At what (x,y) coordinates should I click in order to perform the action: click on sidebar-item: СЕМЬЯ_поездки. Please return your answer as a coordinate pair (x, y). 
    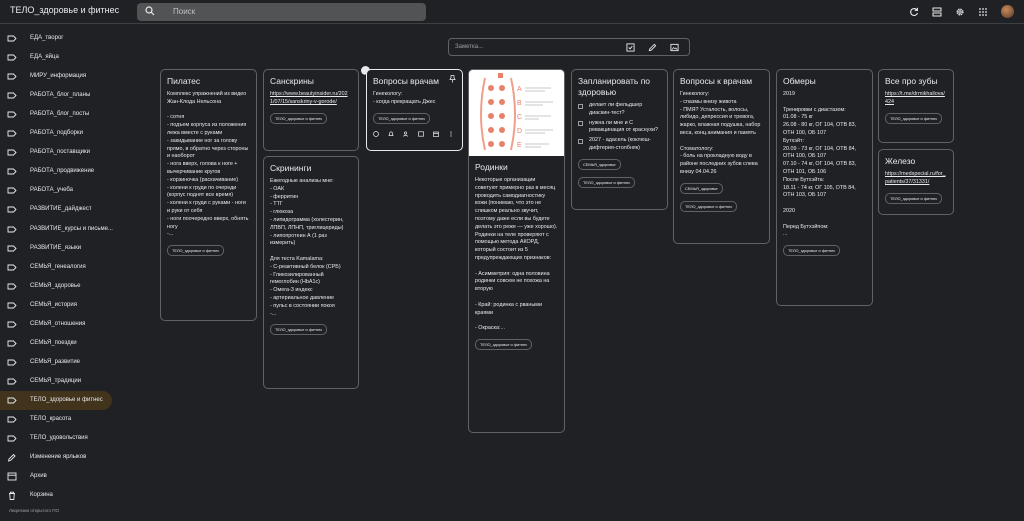
    Looking at the image, I should click on (56, 343).